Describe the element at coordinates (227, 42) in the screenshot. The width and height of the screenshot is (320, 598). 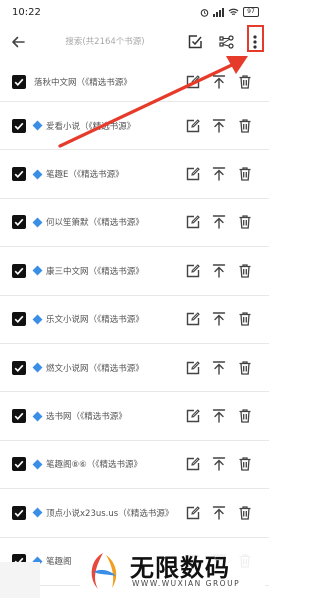
I see `import-source-icon` at that location.